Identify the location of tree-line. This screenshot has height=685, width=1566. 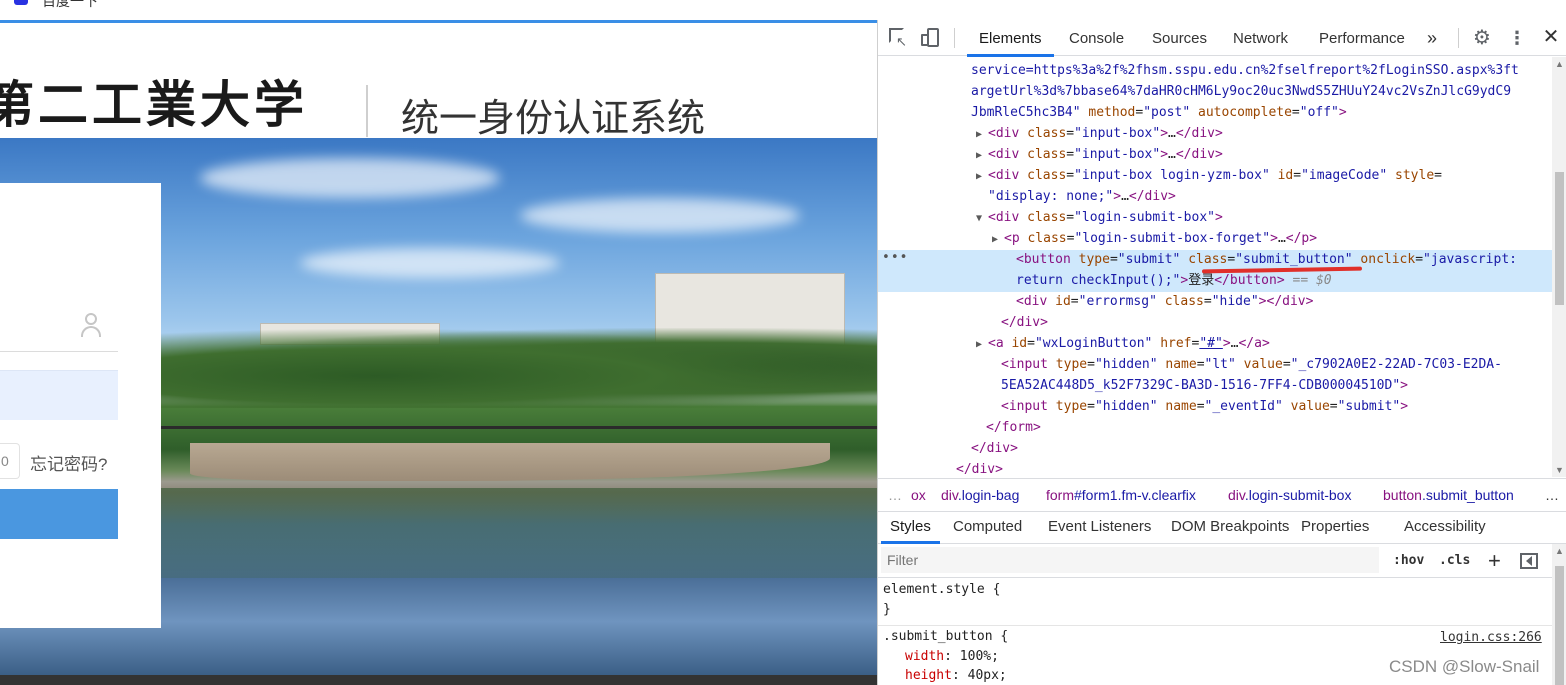
(518, 368).